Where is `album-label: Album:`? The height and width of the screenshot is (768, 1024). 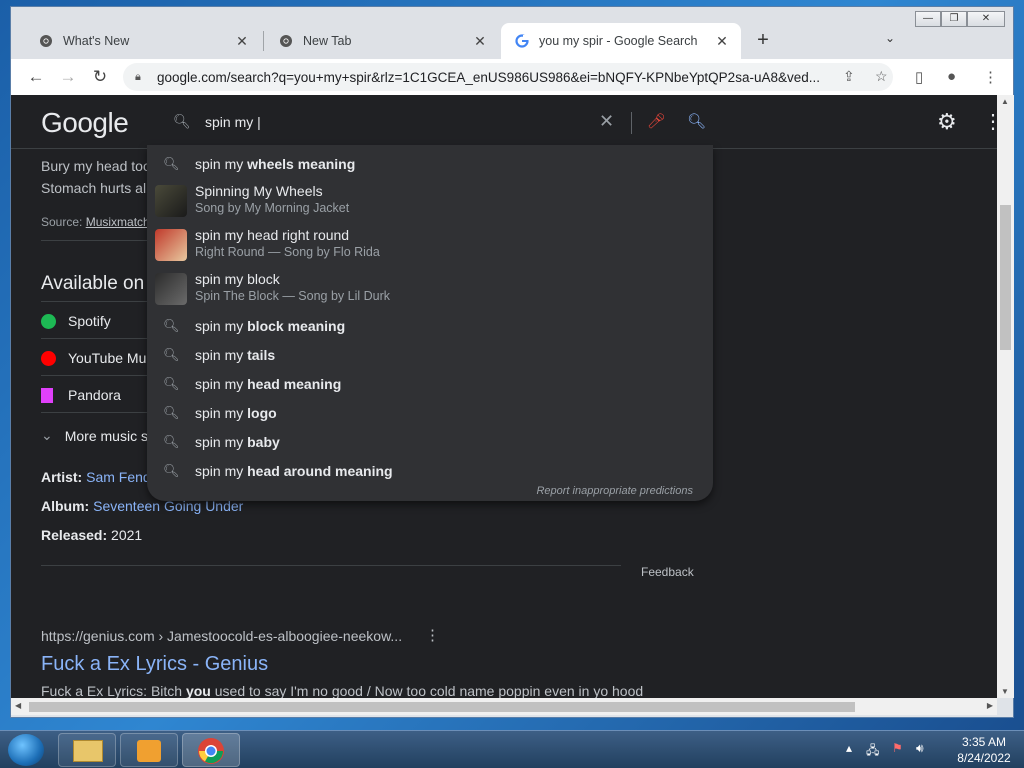
album-label: Album: is located at coordinates (65, 506).